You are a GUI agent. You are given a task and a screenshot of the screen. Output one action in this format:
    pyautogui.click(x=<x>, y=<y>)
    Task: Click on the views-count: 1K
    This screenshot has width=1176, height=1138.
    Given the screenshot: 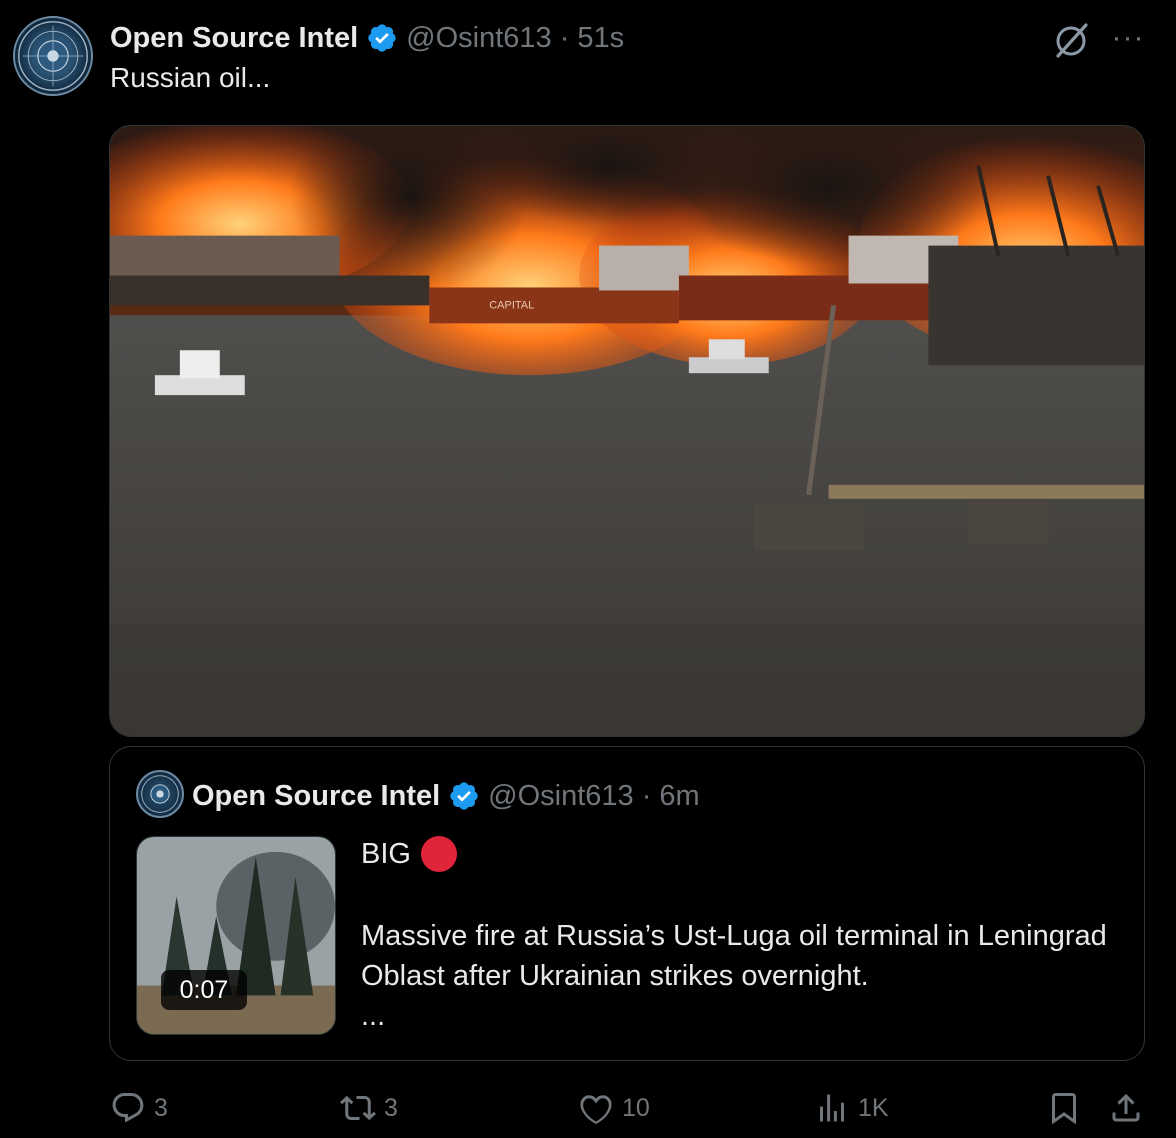 What is the action you would take?
    pyautogui.click(x=873, y=1107)
    